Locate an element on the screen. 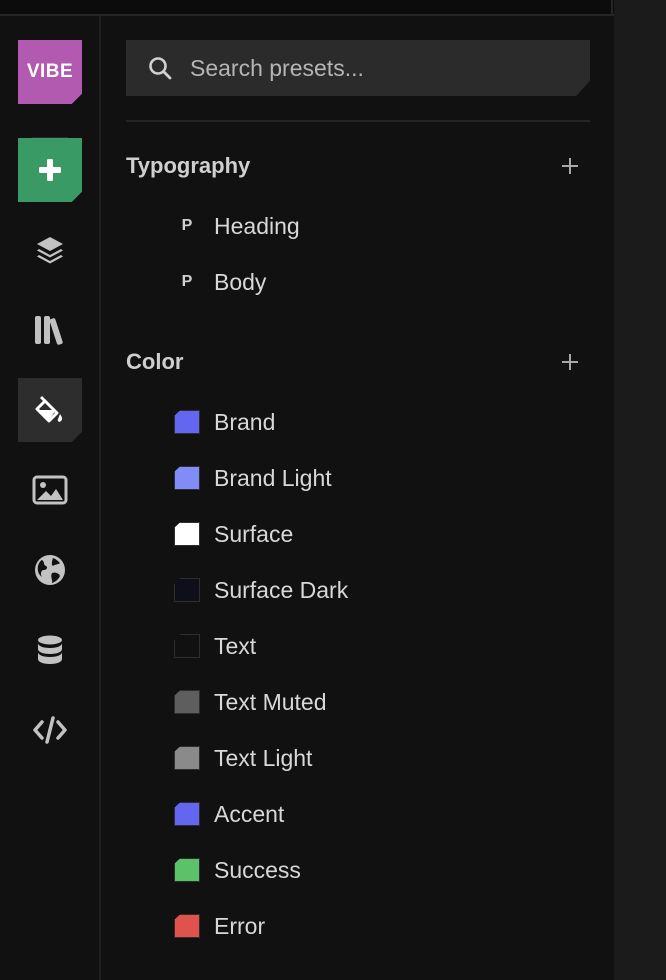 This screenshot has height=980, width=666. layers-icon is located at coordinates (50, 250).